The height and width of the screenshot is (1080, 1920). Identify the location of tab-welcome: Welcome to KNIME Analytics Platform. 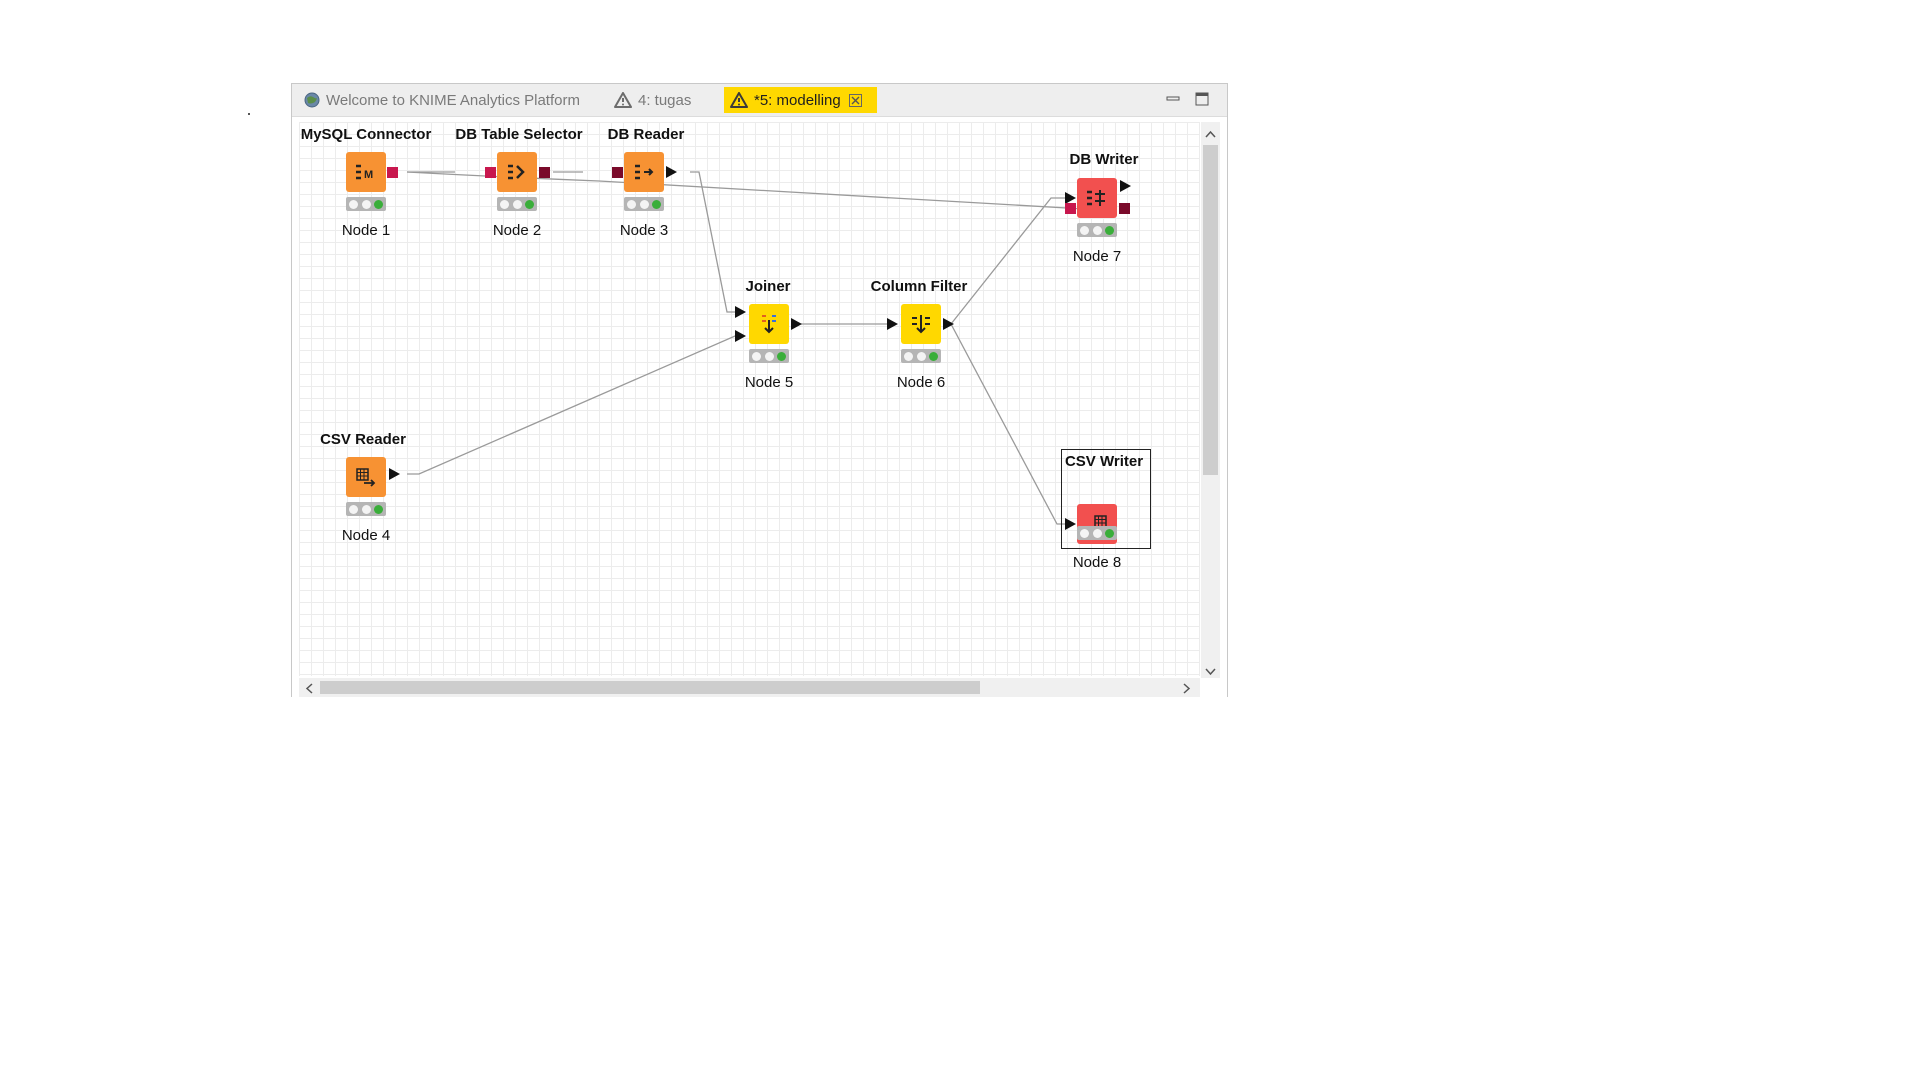
(442, 100).